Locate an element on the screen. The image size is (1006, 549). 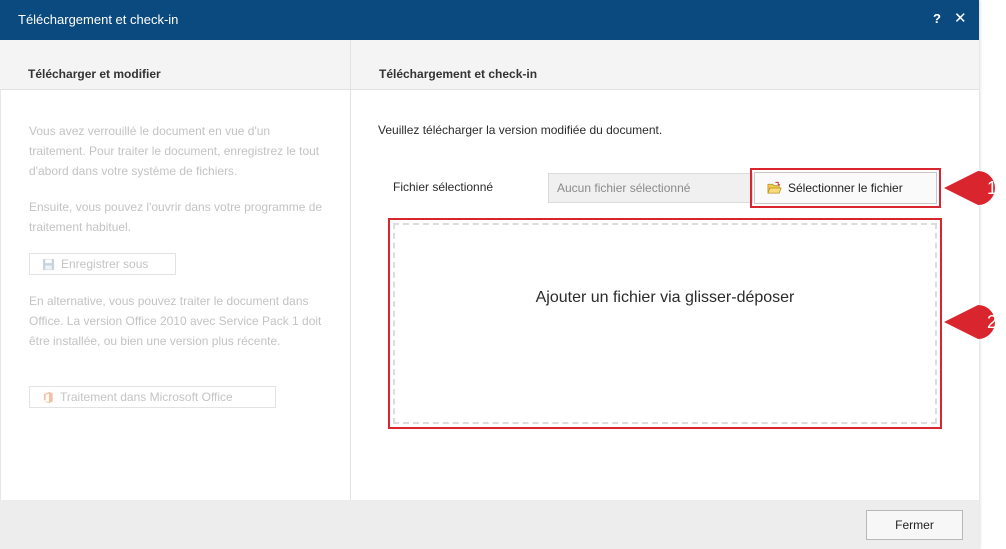
callout-marker-2: 2 is located at coordinates (975, 322).